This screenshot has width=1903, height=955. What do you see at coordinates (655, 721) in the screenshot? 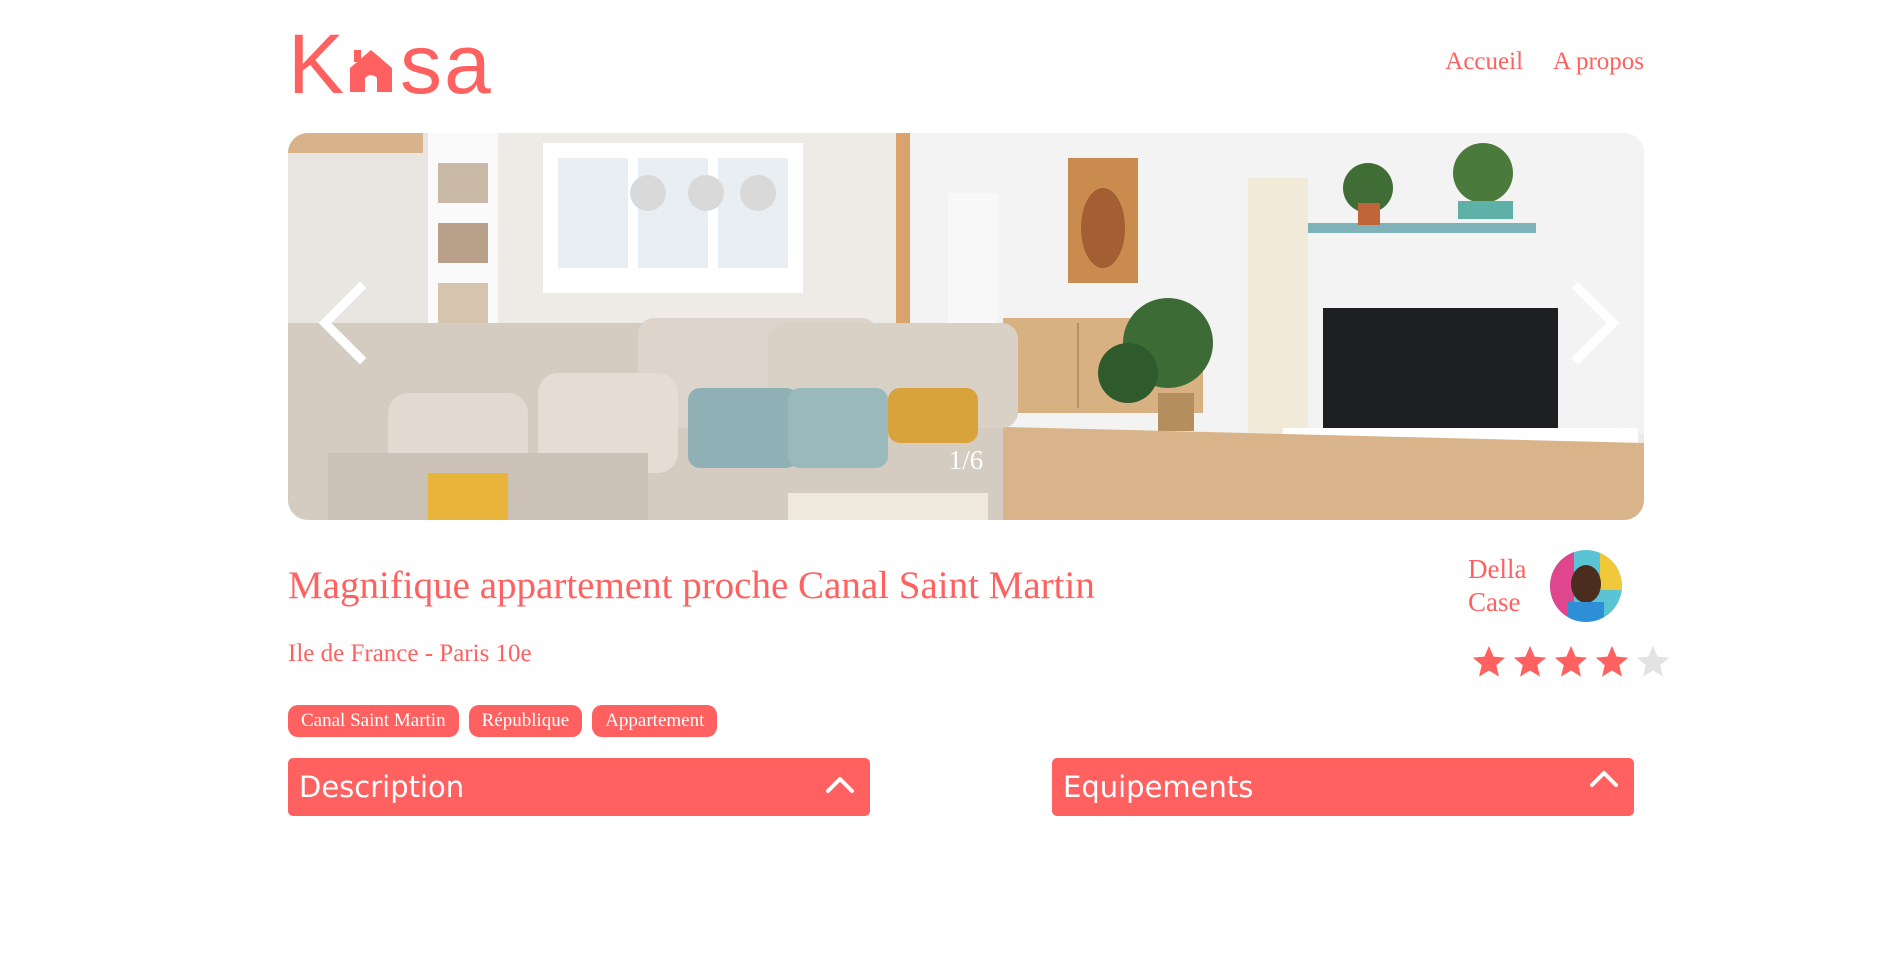
I see `tag: Appartement` at bounding box center [655, 721].